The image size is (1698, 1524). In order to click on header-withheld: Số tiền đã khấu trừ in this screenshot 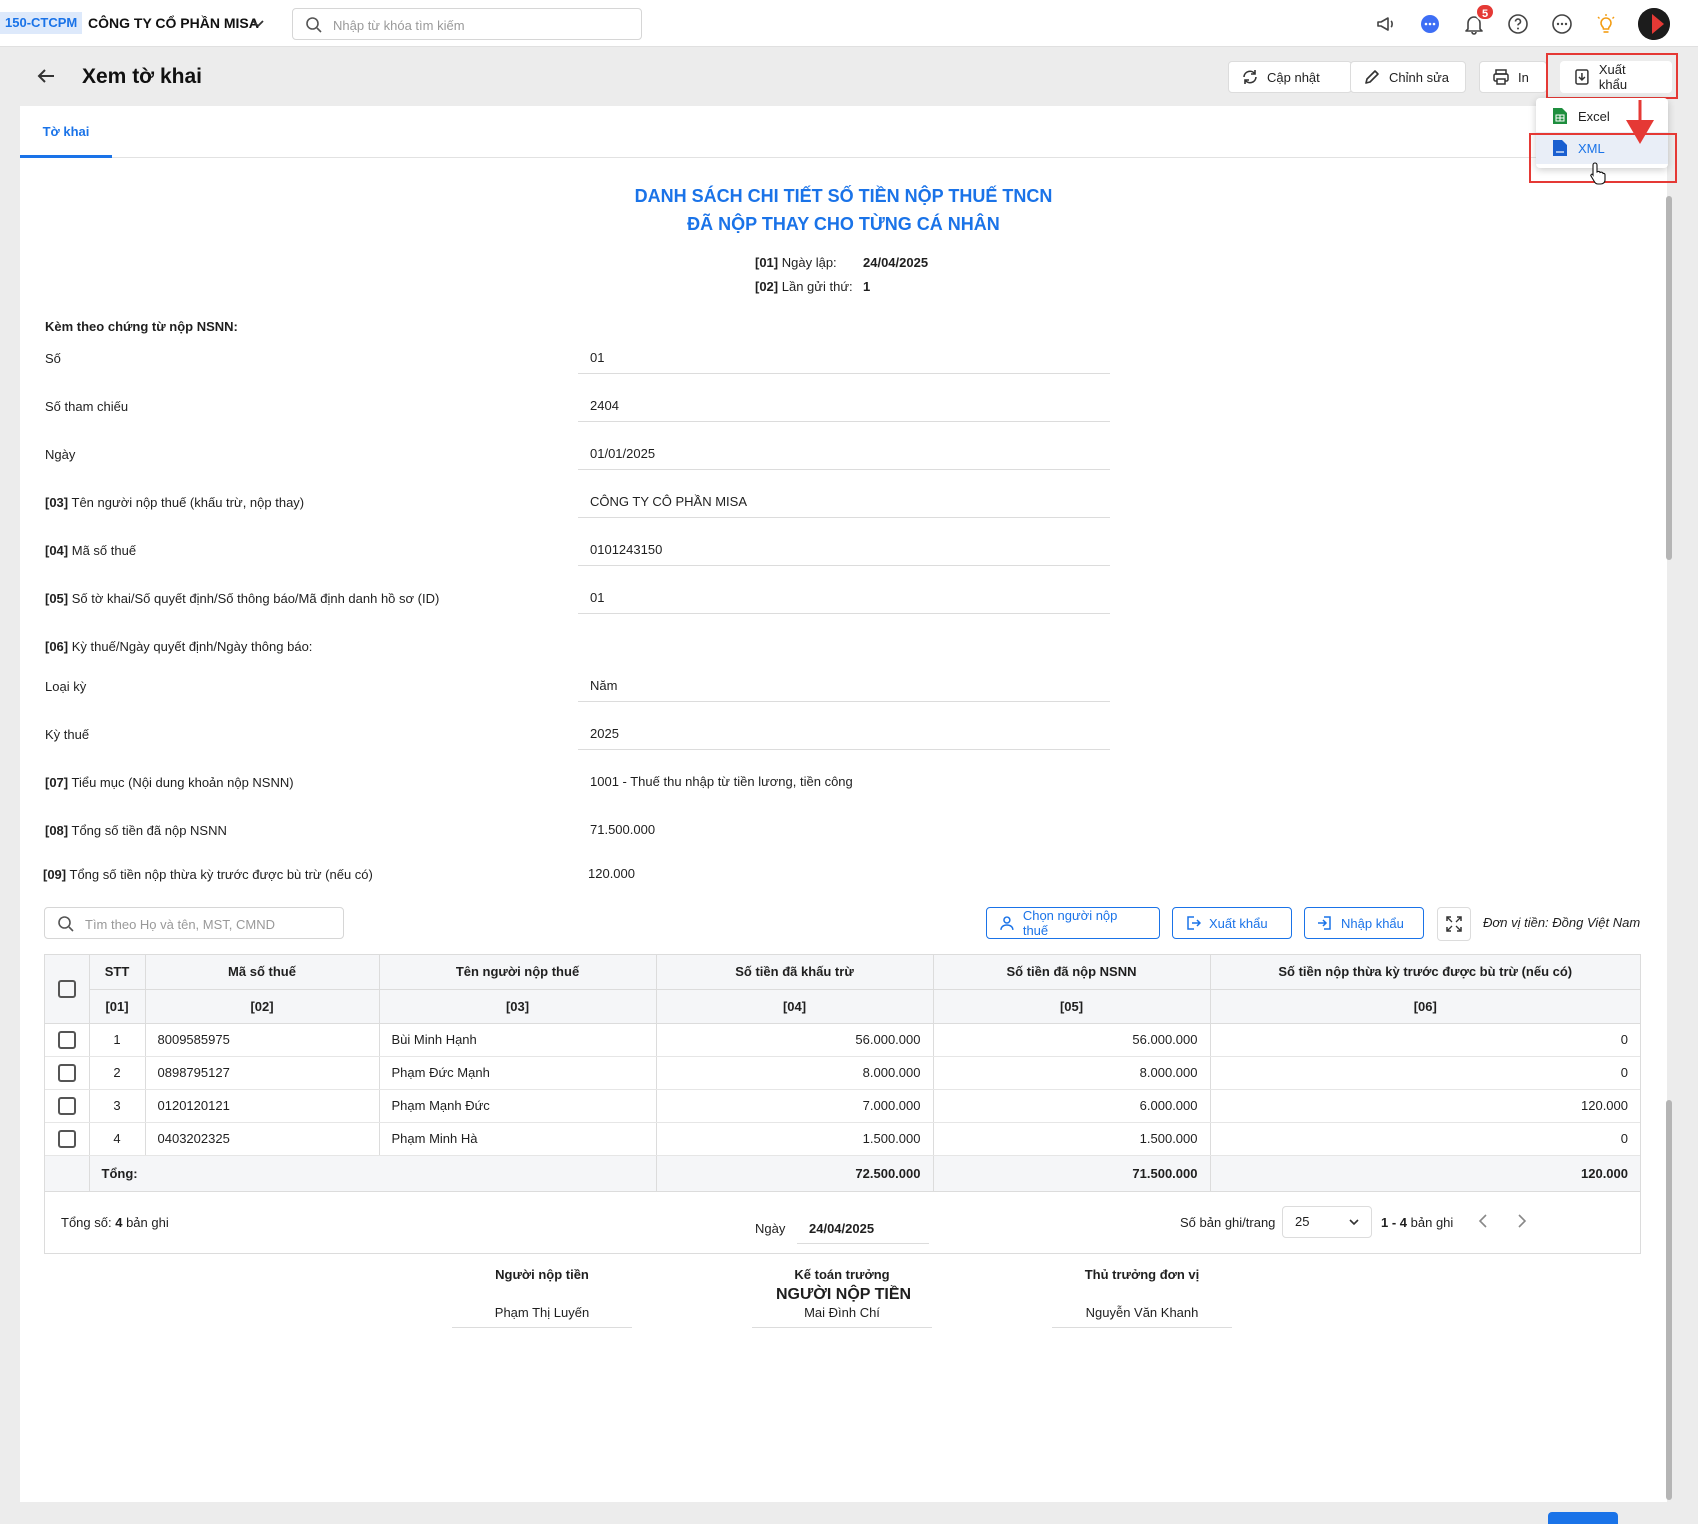, I will do `click(795, 972)`.